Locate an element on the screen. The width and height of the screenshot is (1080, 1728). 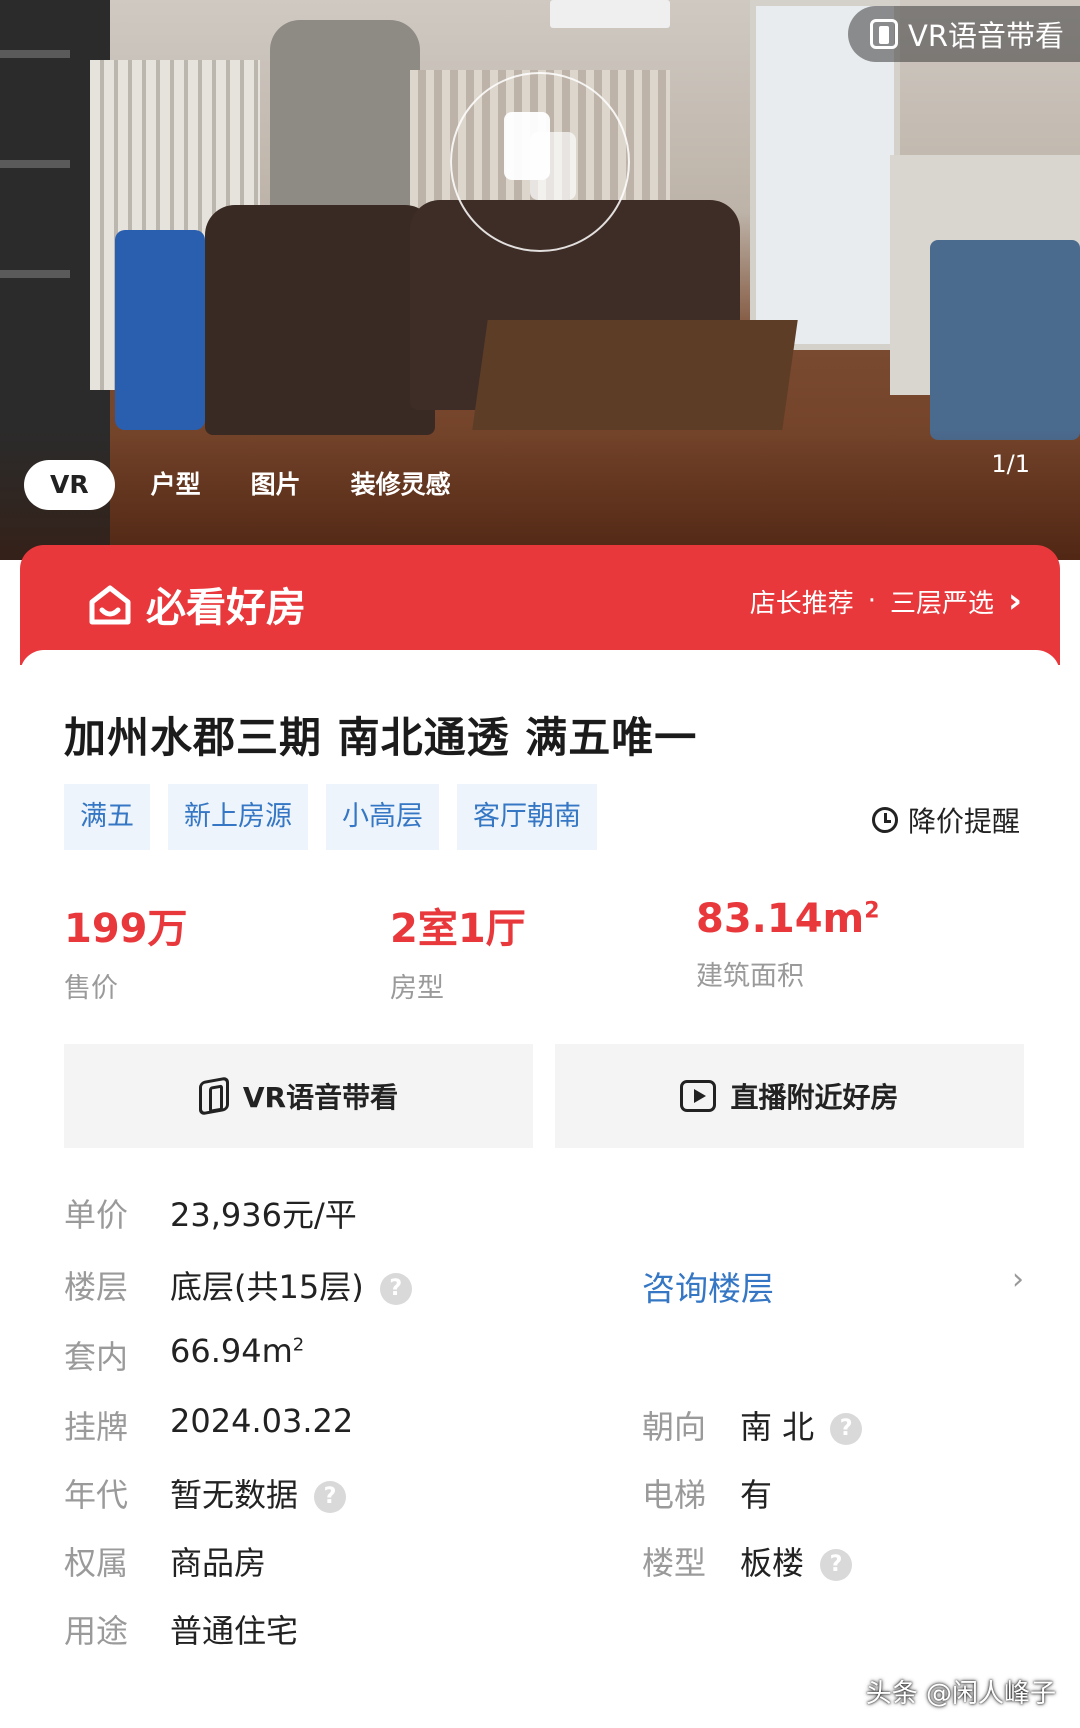
tag: 客厅朝南 is located at coordinates (527, 817).